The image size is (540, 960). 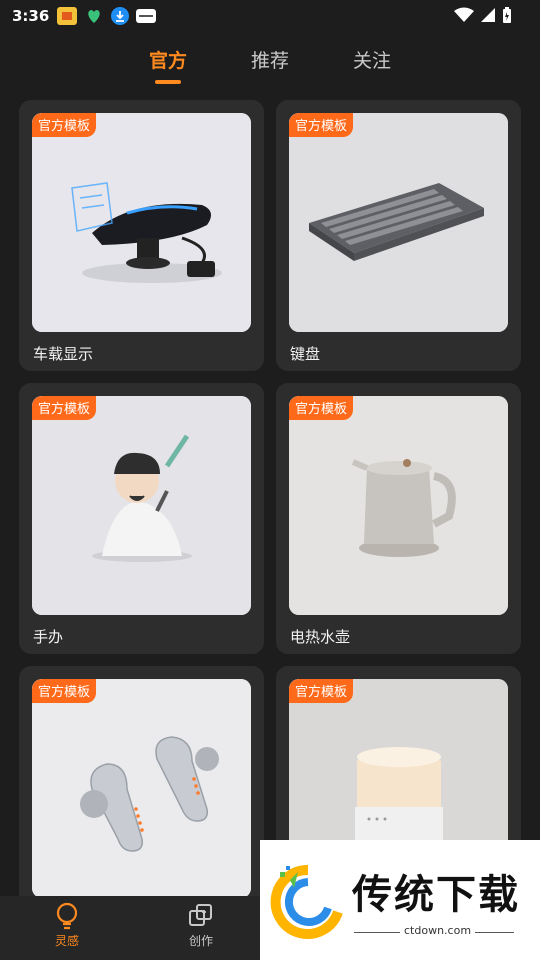 I want to click on nav-create: 创作, so click(x=201, y=925).